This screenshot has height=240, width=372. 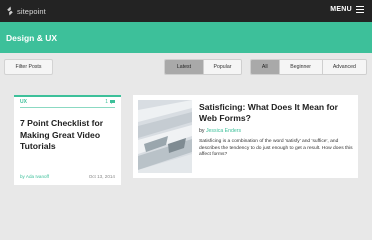 What do you see at coordinates (28, 67) in the screenshot?
I see `filter-posts-button: Filter Posts` at bounding box center [28, 67].